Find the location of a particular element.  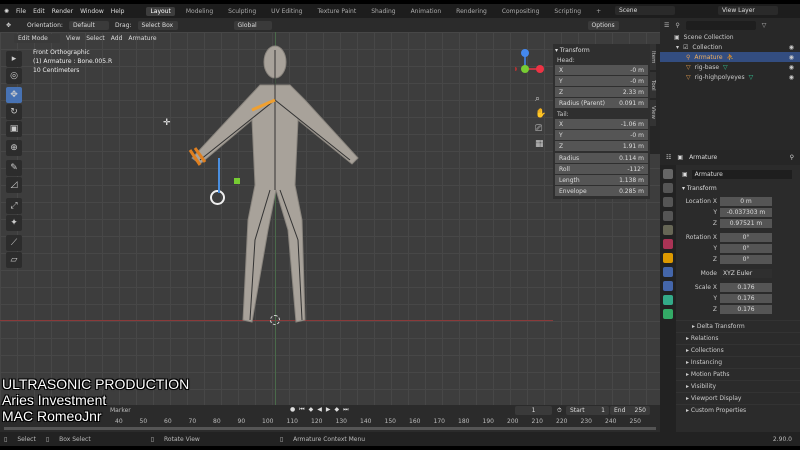

collection-item: ▾ ☑ Collection ◉ is located at coordinates (730, 47).